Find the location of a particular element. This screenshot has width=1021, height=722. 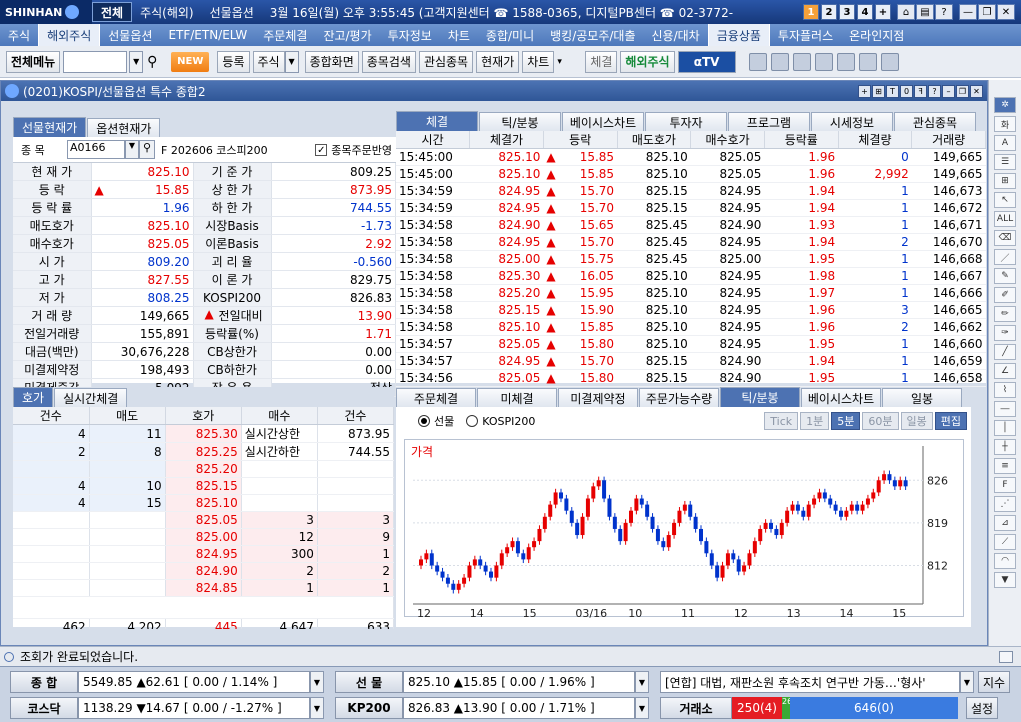

horizontal-line-icon: ― is located at coordinates (1005, 409).